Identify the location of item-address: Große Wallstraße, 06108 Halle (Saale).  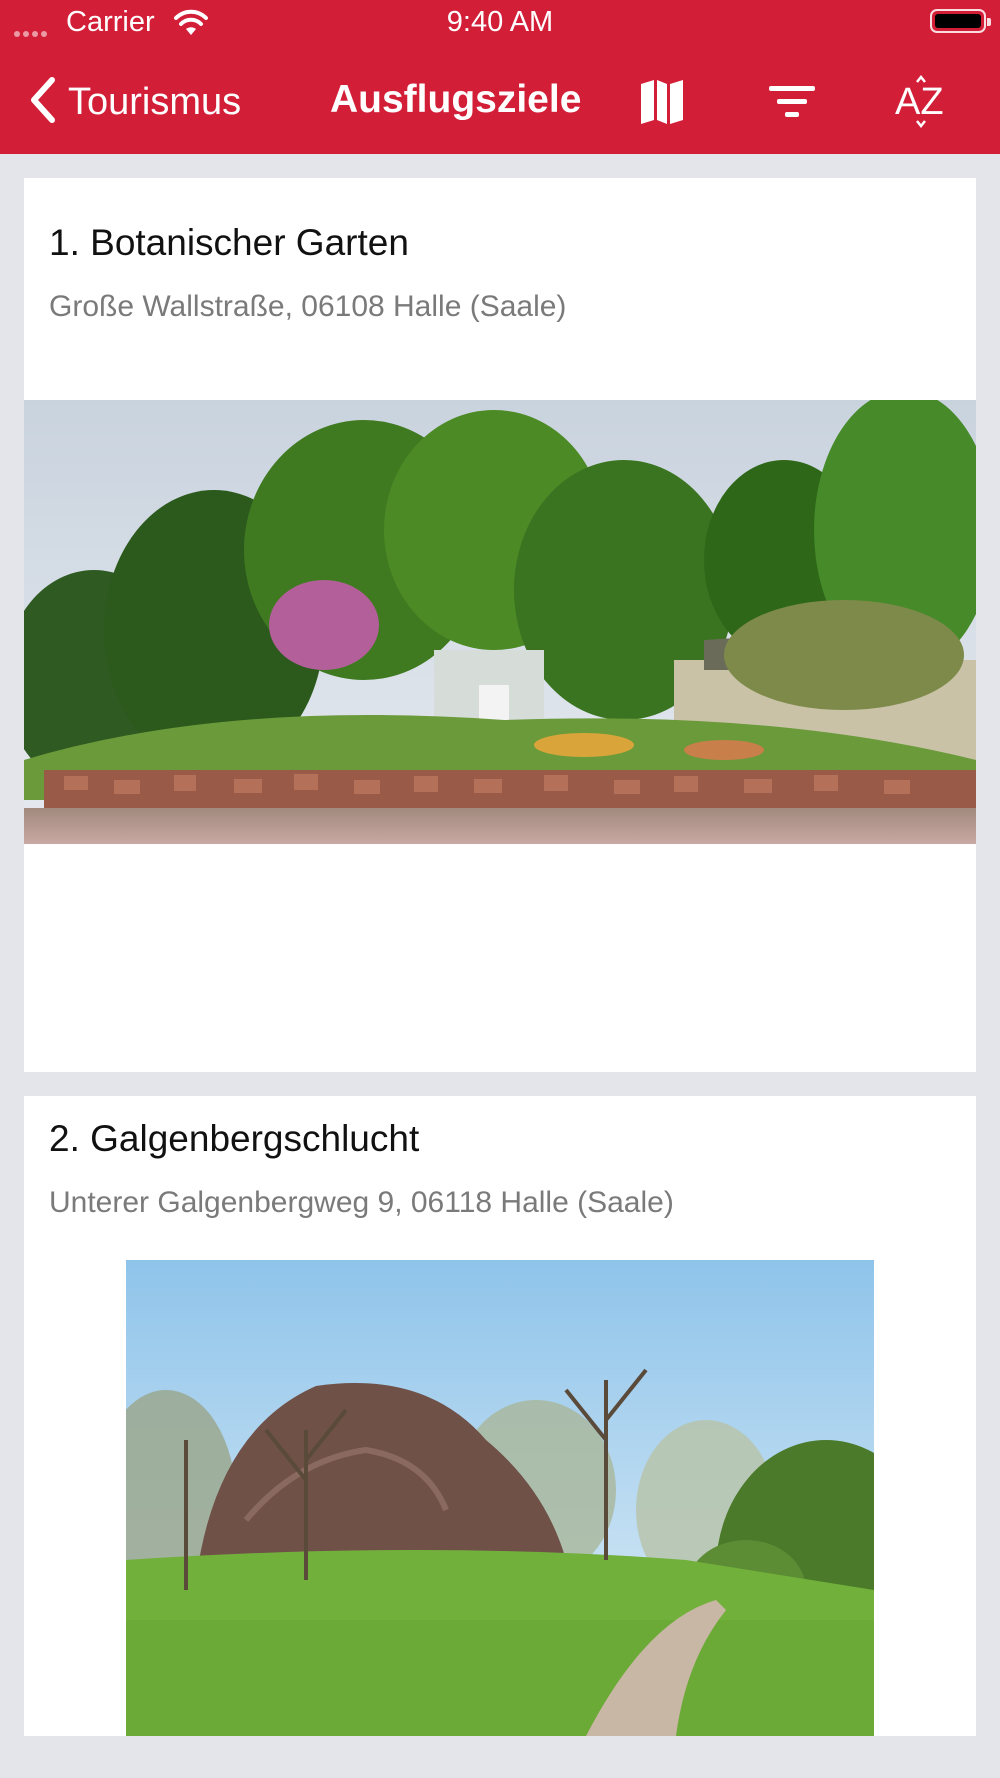
(308, 306).